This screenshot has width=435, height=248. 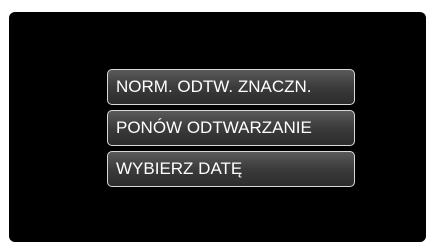 What do you see at coordinates (231, 87) in the screenshot?
I see `normal-marked-playback-button: NORM. ODTW. ZNACZN.` at bounding box center [231, 87].